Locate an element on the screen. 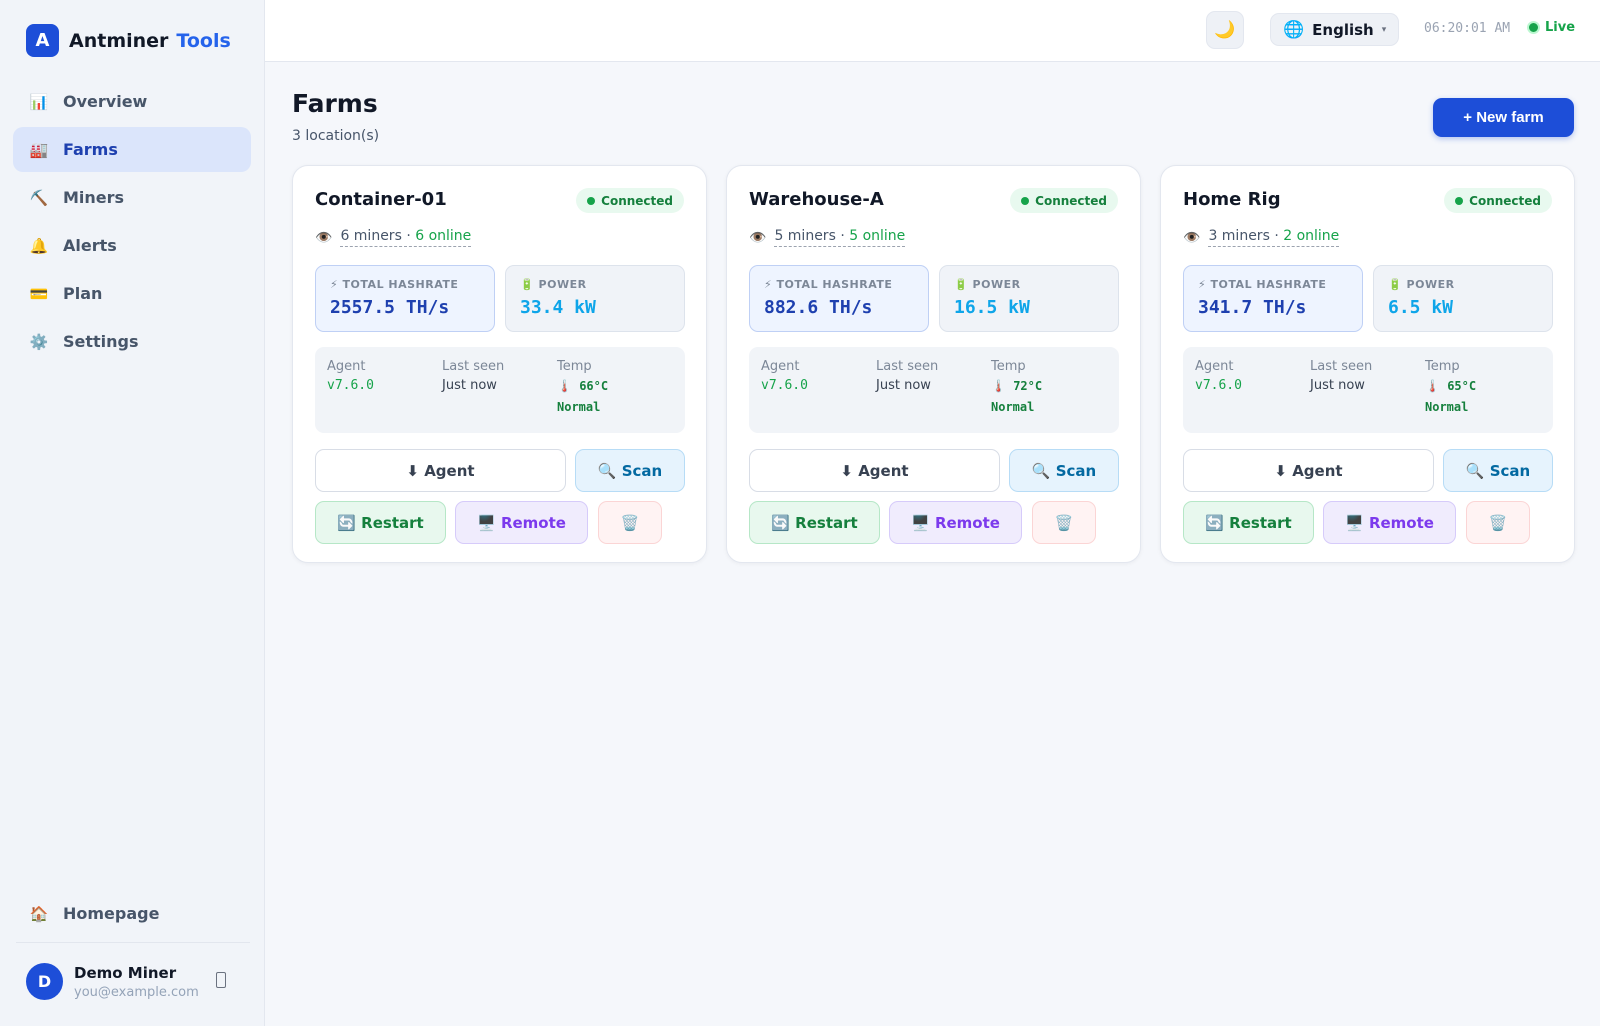 Image resolution: width=1600 pixels, height=1026 pixels. miners-count: 5 miners is located at coordinates (805, 236).